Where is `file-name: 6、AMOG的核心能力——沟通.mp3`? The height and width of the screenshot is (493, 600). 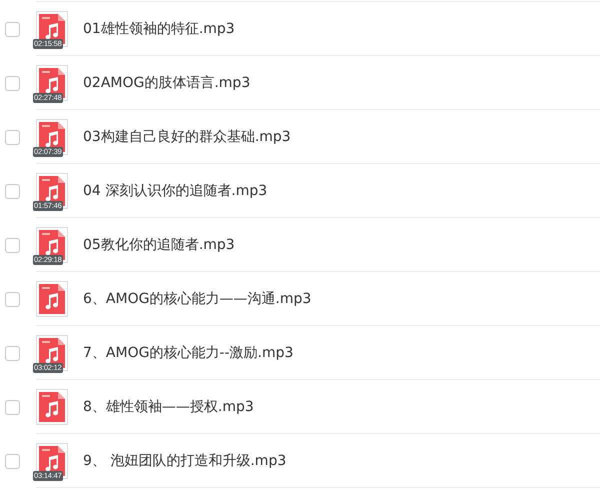
file-name: 6、AMOG的核心能力——沟通.mp3 is located at coordinates (197, 299).